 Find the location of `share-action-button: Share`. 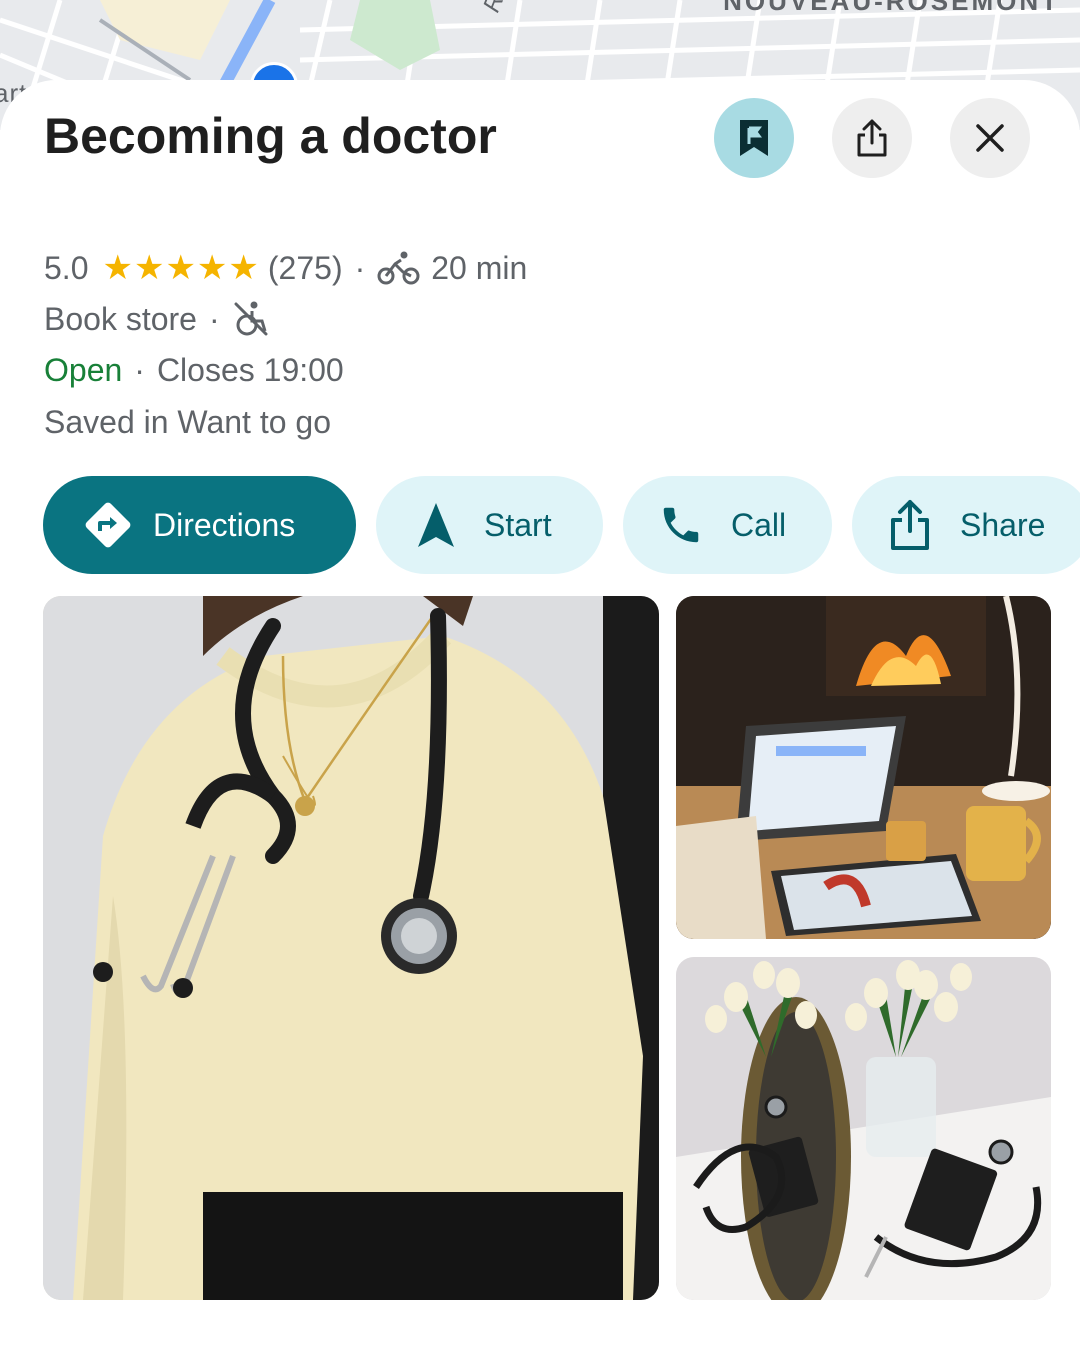

share-action-button: Share is located at coordinates (966, 525).